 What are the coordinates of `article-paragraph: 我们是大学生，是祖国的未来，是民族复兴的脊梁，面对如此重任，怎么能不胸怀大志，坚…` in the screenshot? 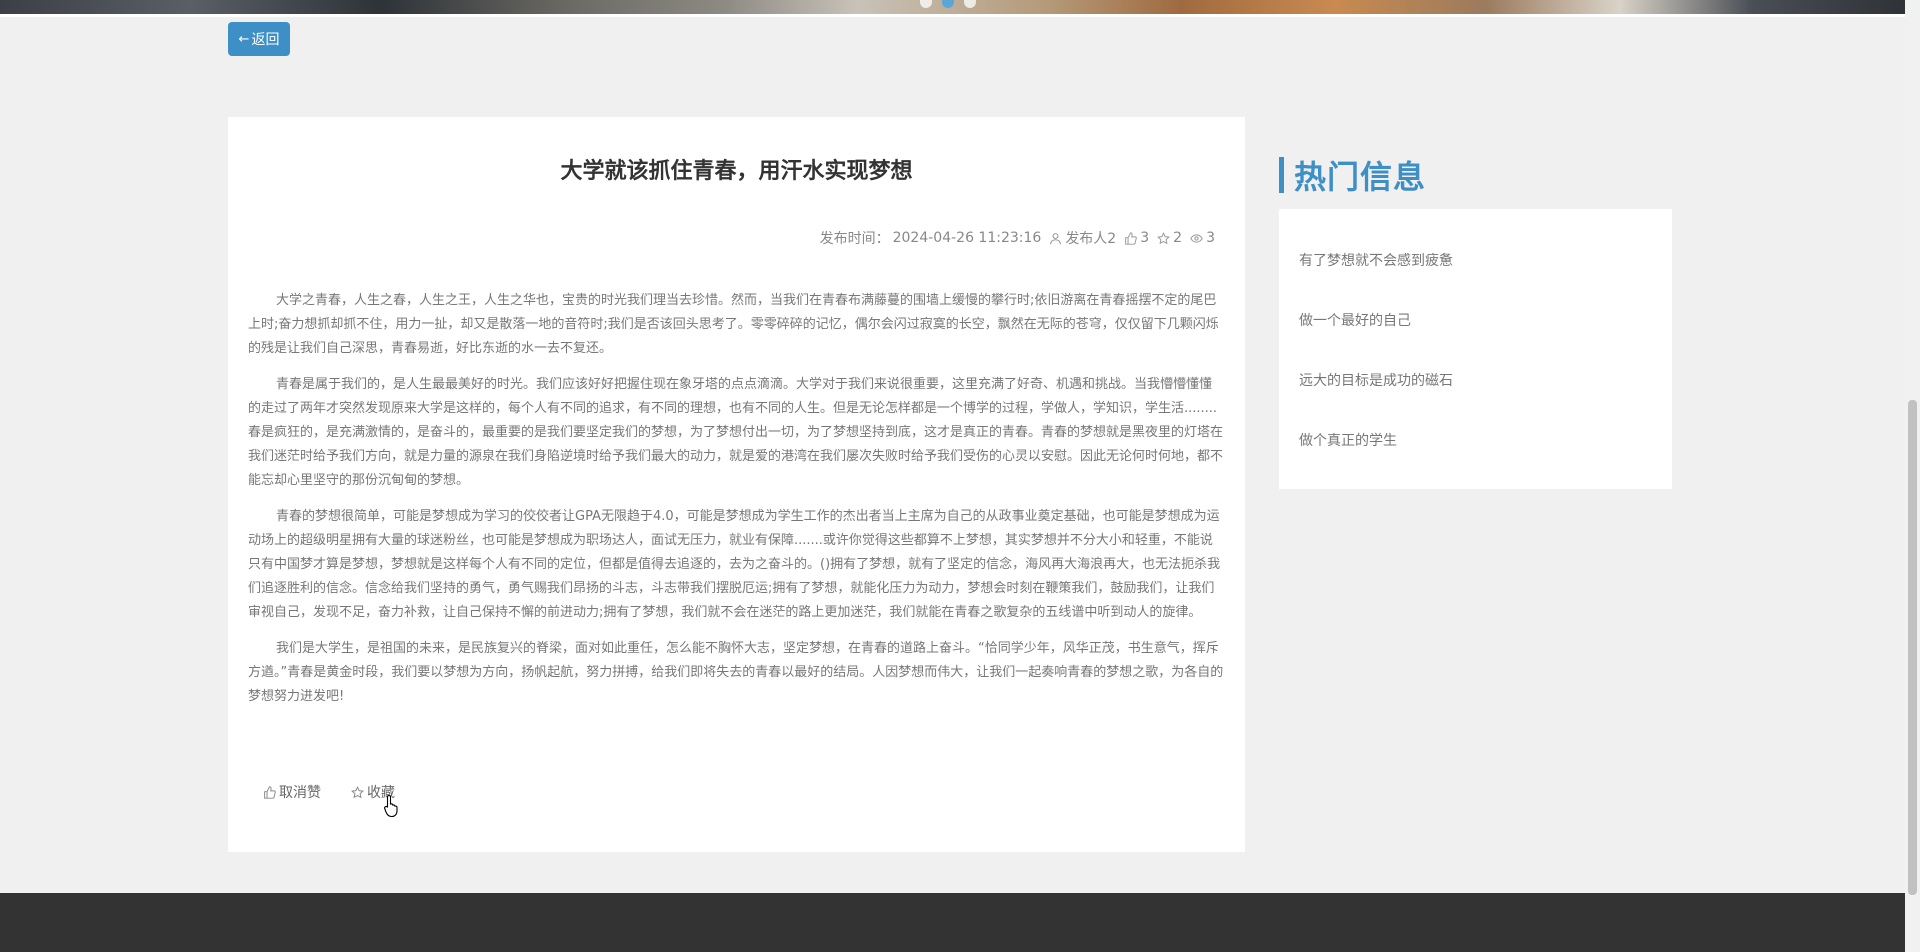 It's located at (736, 672).